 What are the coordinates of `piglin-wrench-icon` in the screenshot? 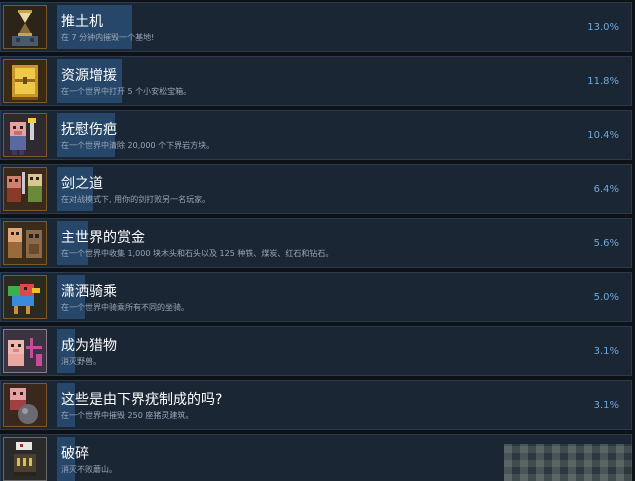 It's located at (25, 135).